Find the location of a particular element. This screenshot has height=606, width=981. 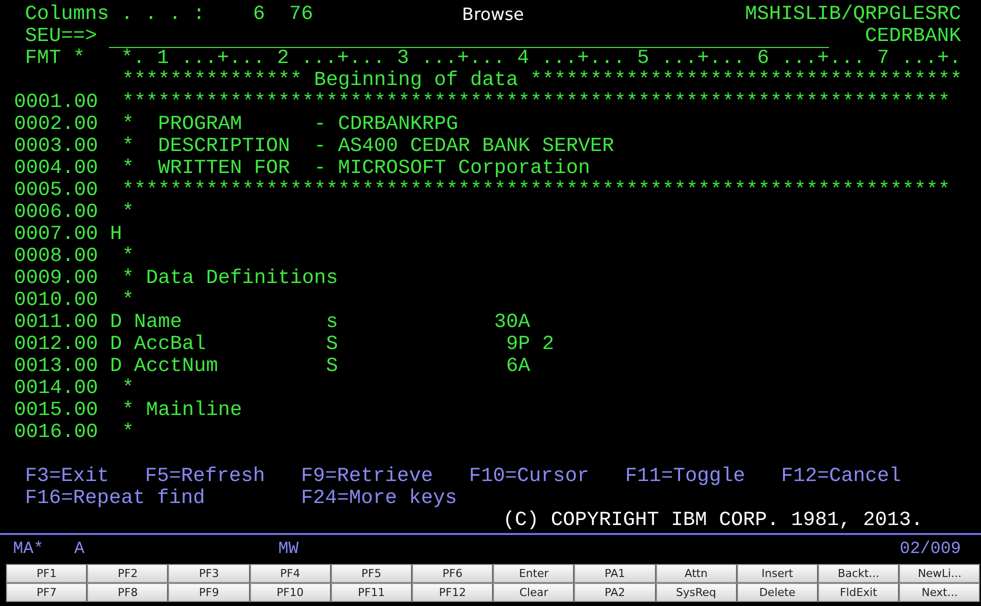

function-key-hint: F9=Retrieve is located at coordinates (385, 477).